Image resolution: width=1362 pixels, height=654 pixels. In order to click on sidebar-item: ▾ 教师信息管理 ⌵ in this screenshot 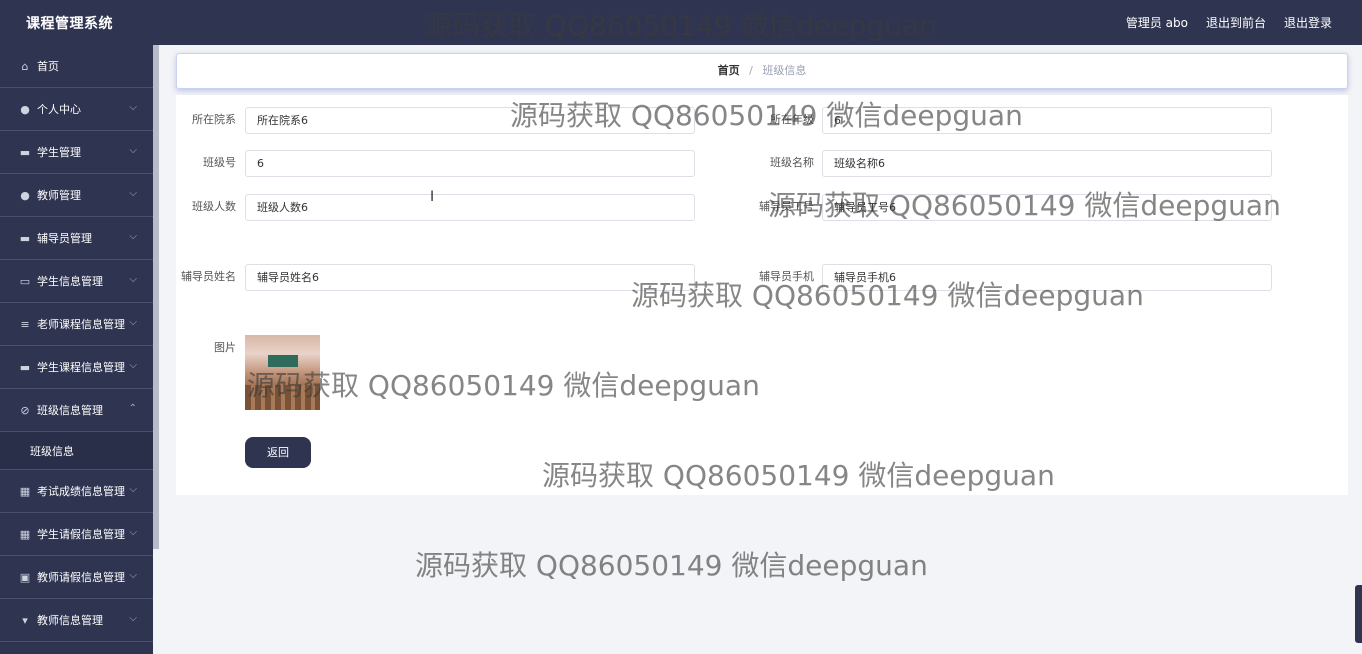, I will do `click(76, 620)`.